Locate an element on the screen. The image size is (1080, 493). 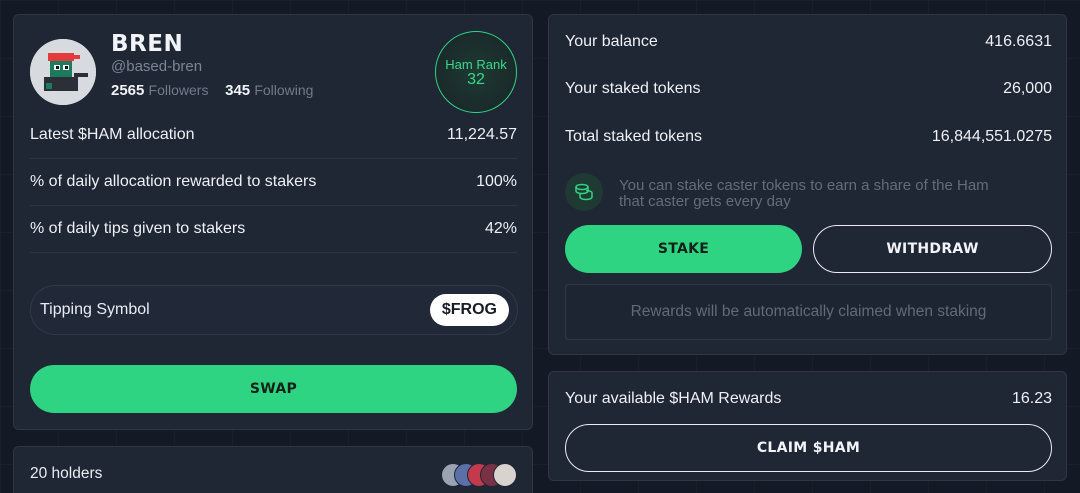
following-count: 345 is located at coordinates (237, 90).